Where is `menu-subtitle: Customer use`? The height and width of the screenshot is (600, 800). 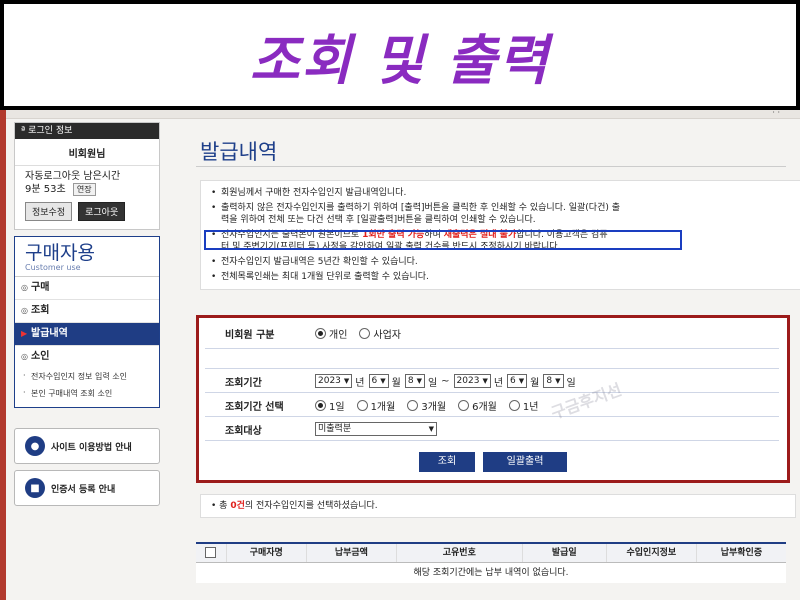
menu-subtitle: Customer use is located at coordinates (53, 267).